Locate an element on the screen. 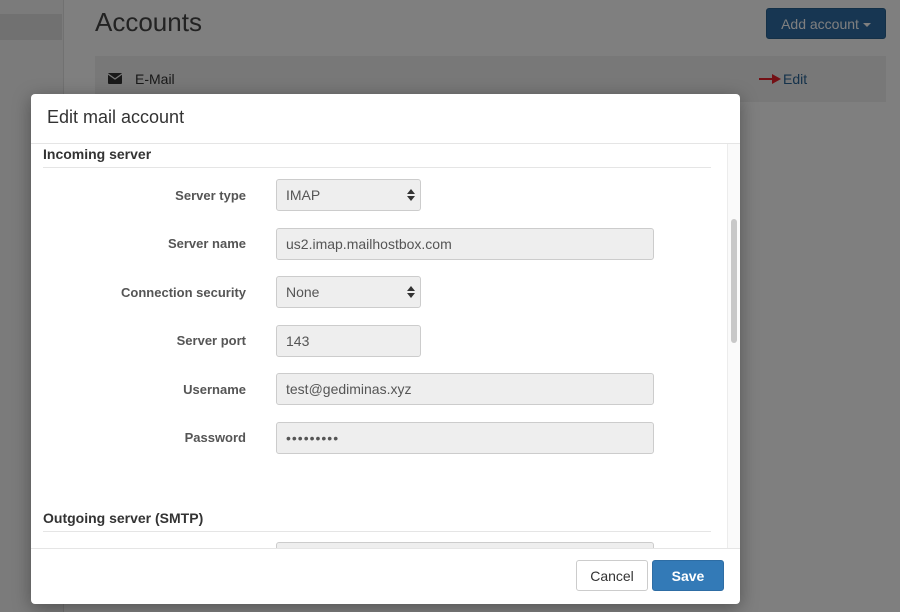  username-label: Username is located at coordinates (214, 389).